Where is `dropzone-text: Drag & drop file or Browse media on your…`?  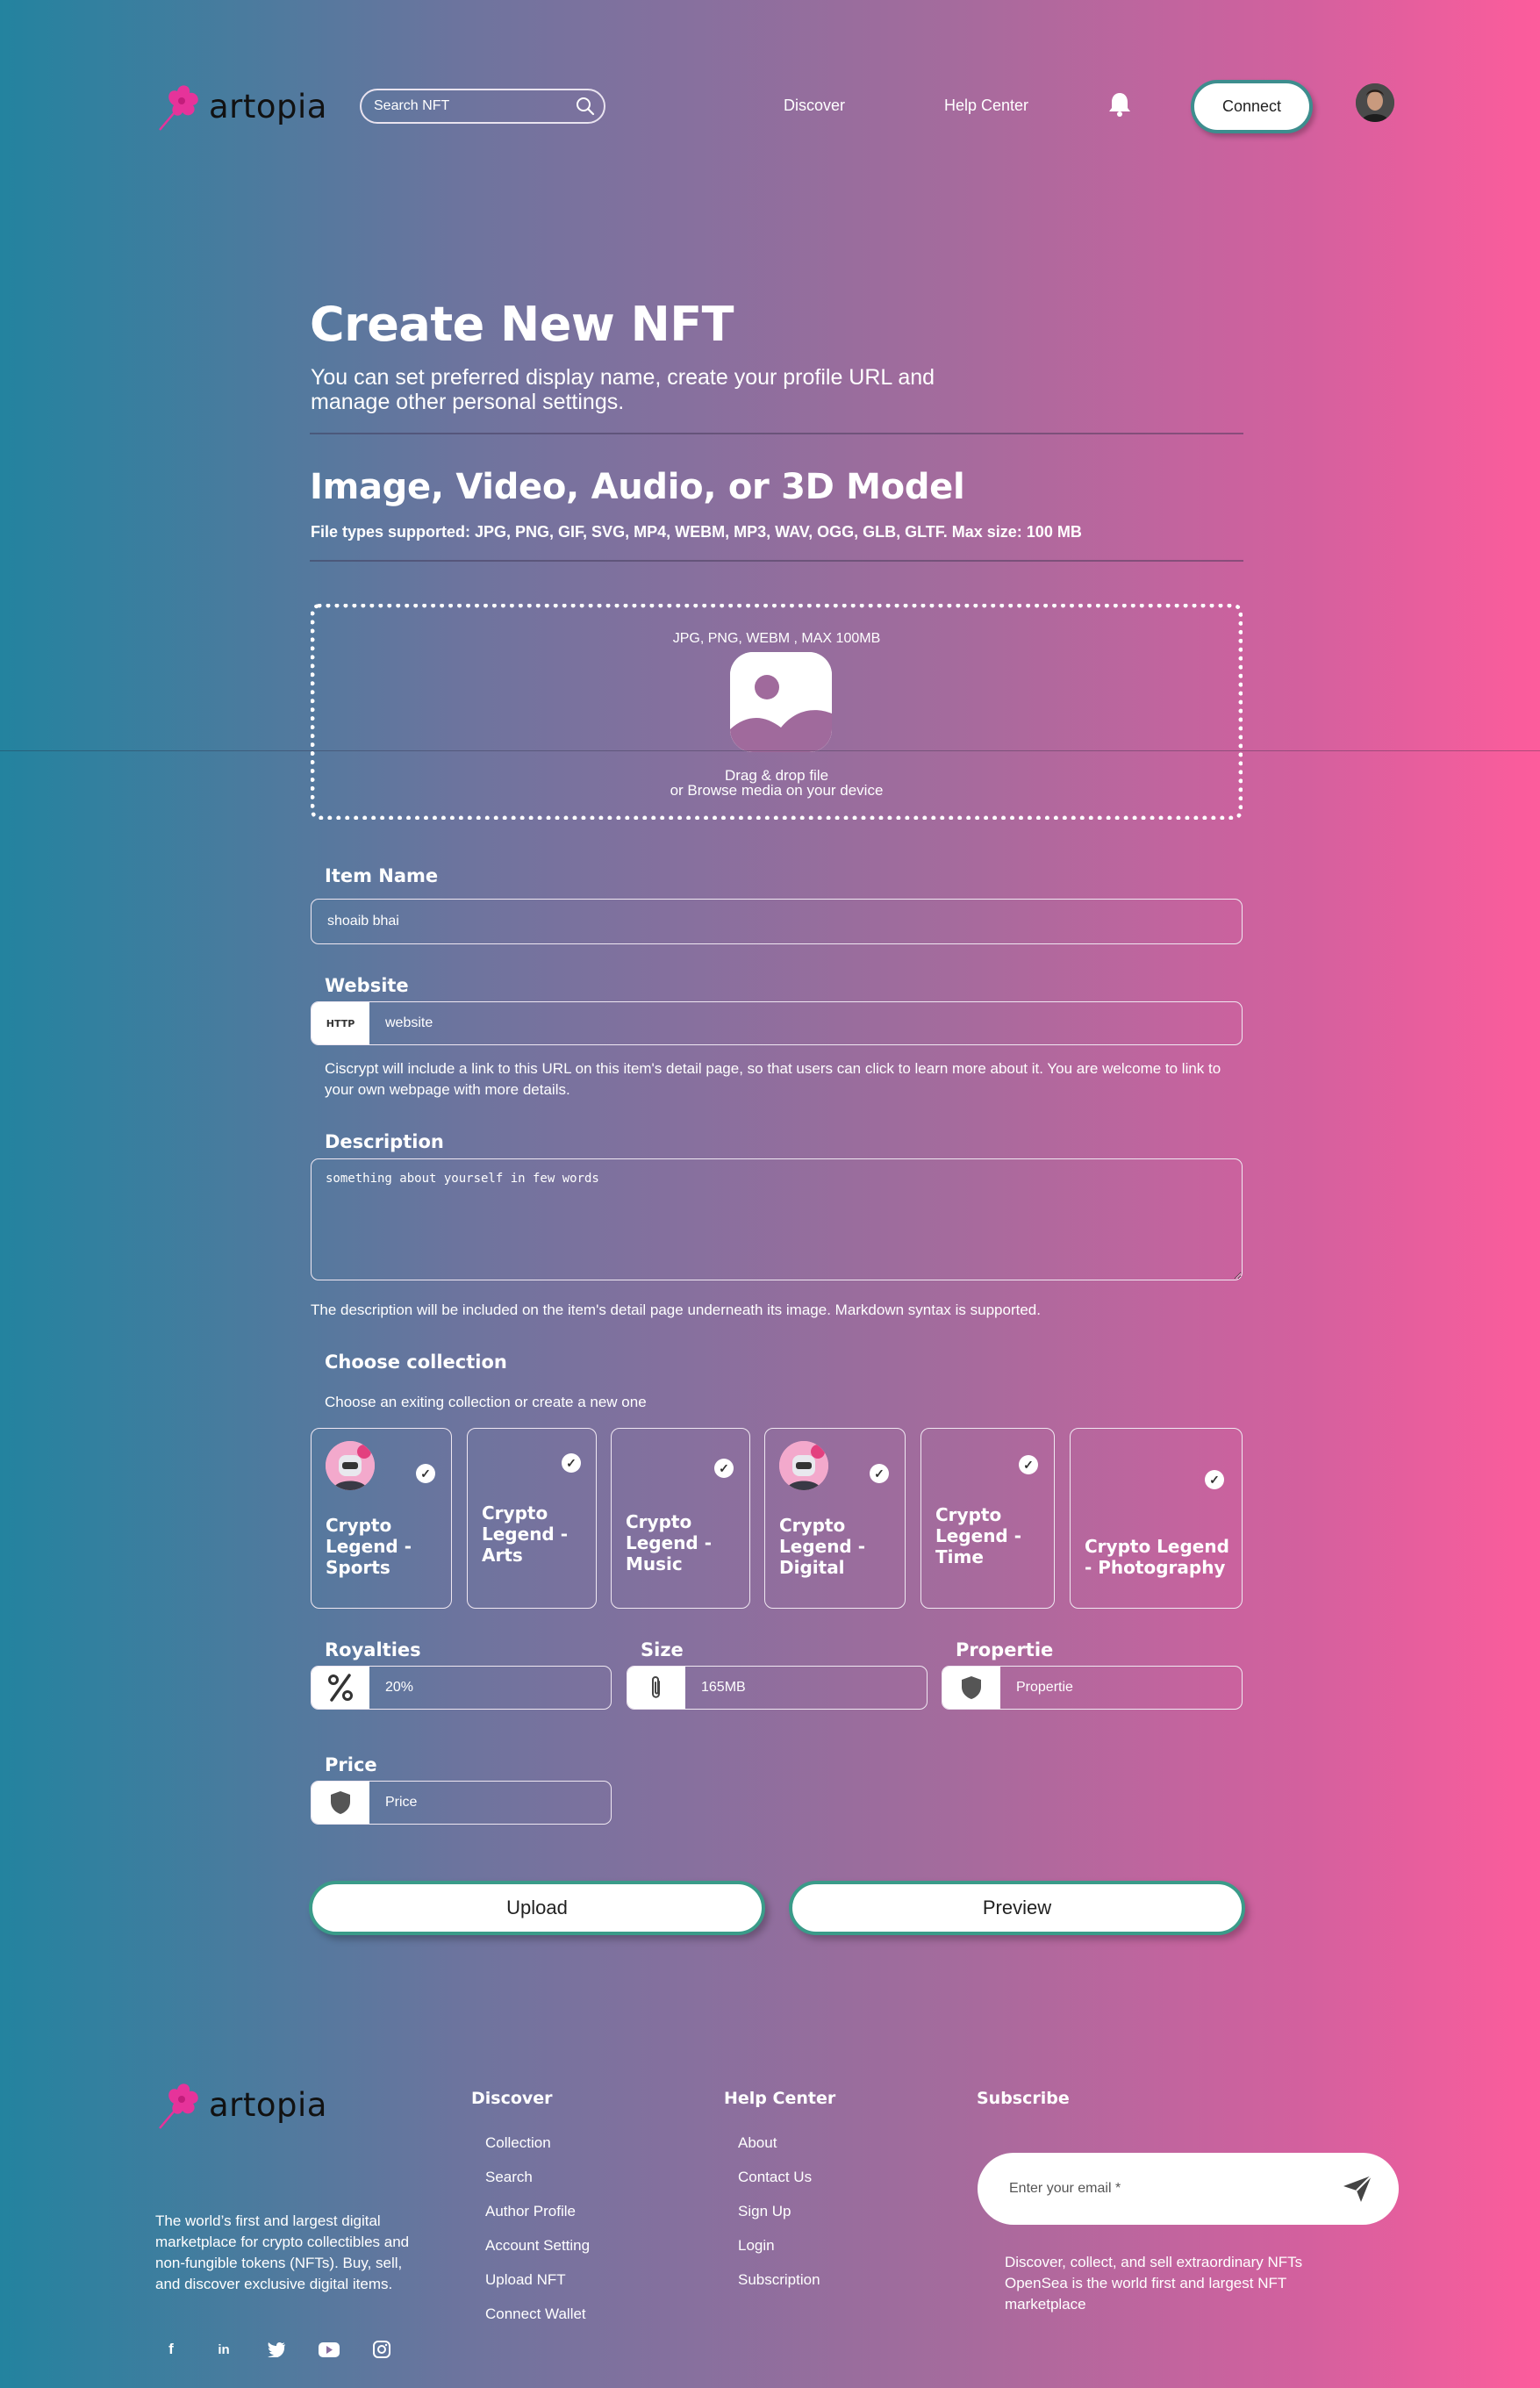 dropzone-text: Drag & drop file or Browse media on your… is located at coordinates (776, 783).